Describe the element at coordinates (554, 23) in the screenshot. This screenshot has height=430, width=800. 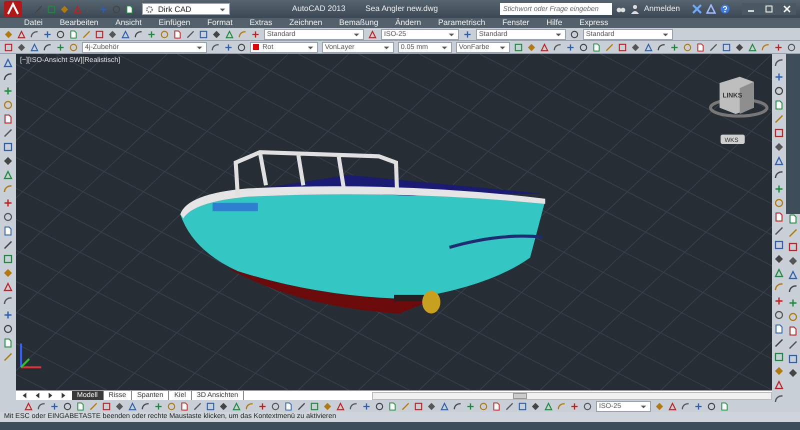
I see `menu-item: Hilfe` at that location.